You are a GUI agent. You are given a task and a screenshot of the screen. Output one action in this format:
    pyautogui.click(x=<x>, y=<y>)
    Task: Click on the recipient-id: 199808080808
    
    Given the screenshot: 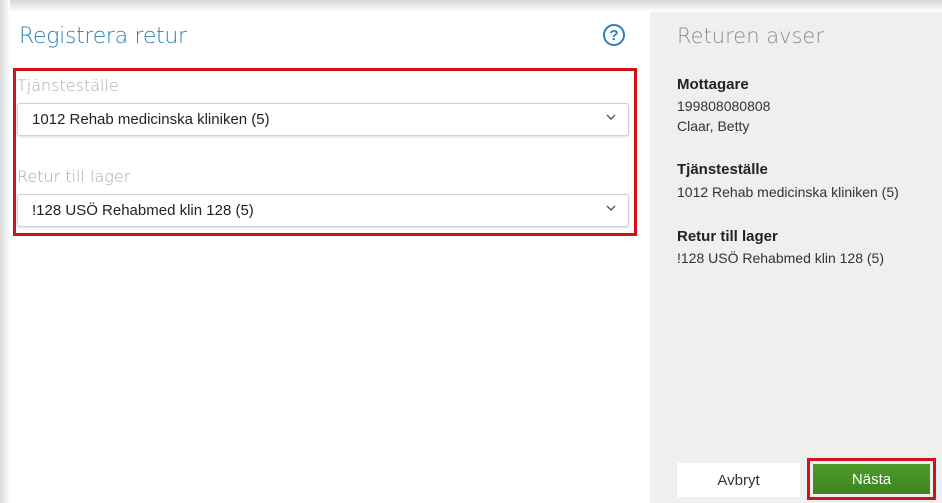 What is the action you would take?
    pyautogui.click(x=724, y=106)
    